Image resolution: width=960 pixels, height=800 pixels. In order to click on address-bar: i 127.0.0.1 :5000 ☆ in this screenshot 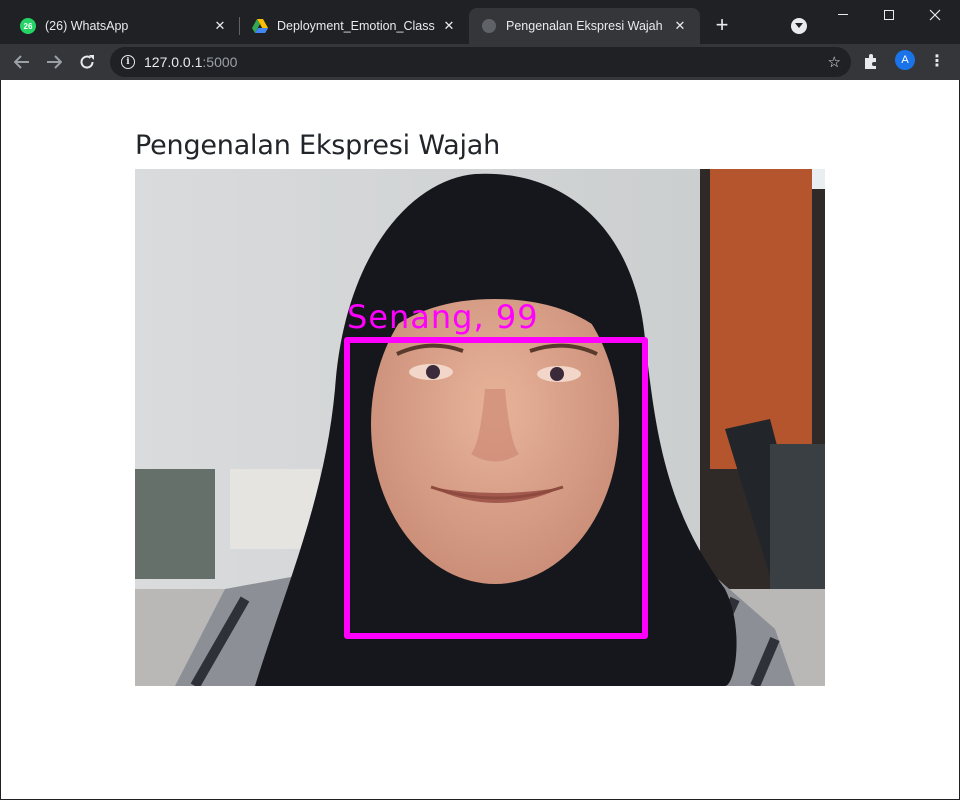, I will do `click(480, 62)`.